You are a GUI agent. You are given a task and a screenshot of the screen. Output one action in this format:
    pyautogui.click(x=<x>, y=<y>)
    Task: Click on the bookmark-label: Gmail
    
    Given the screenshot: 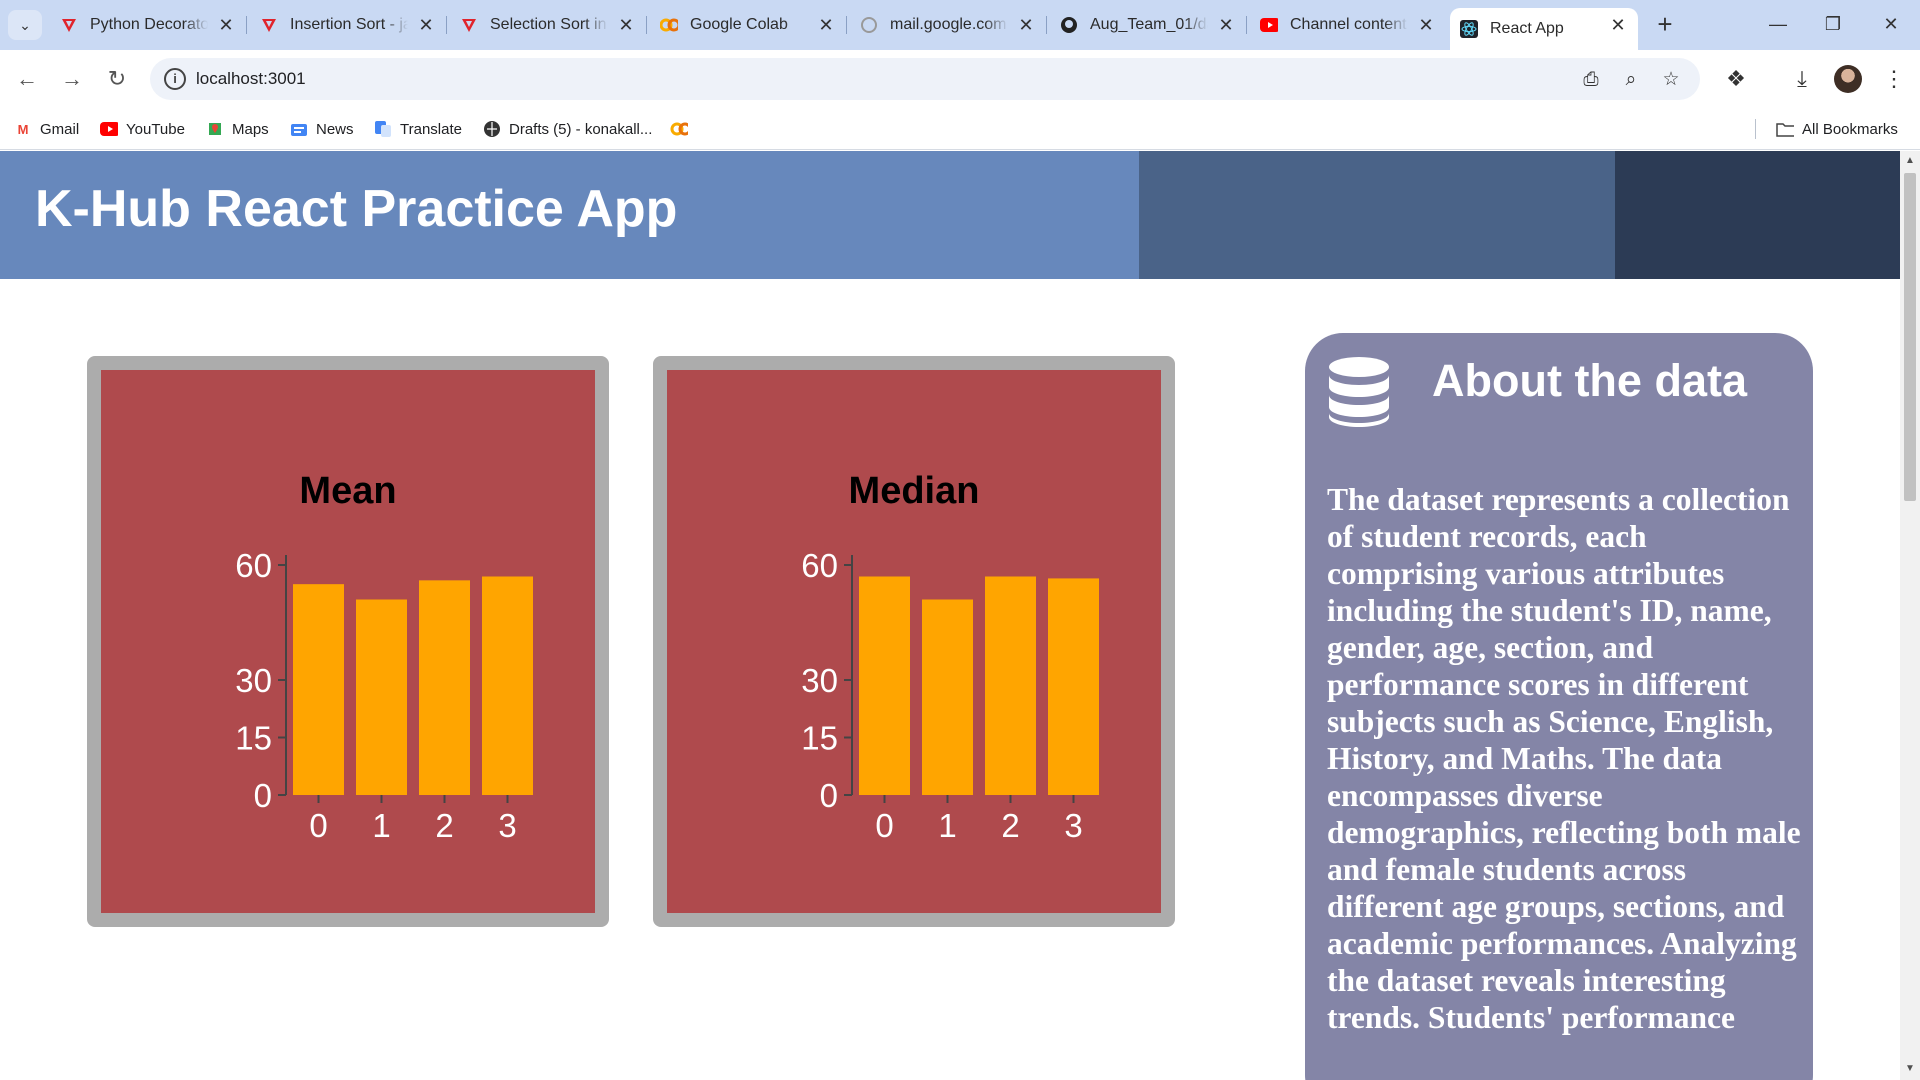 What is the action you would take?
    pyautogui.click(x=60, y=129)
    